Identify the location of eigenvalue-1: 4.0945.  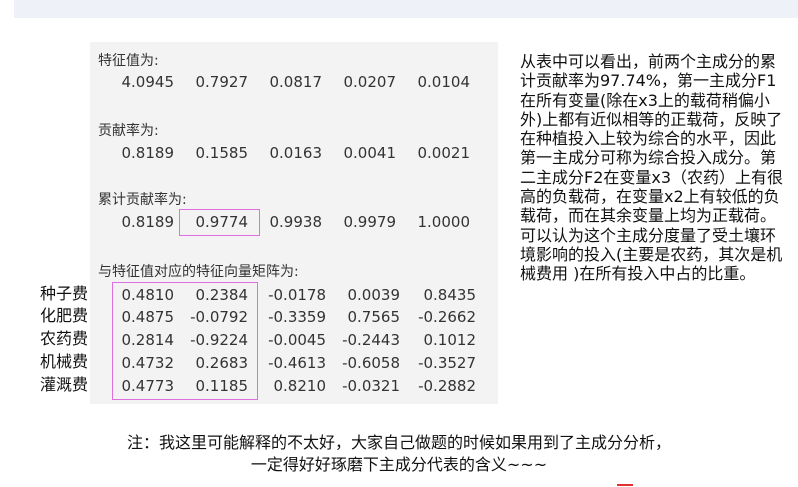
(148, 82).